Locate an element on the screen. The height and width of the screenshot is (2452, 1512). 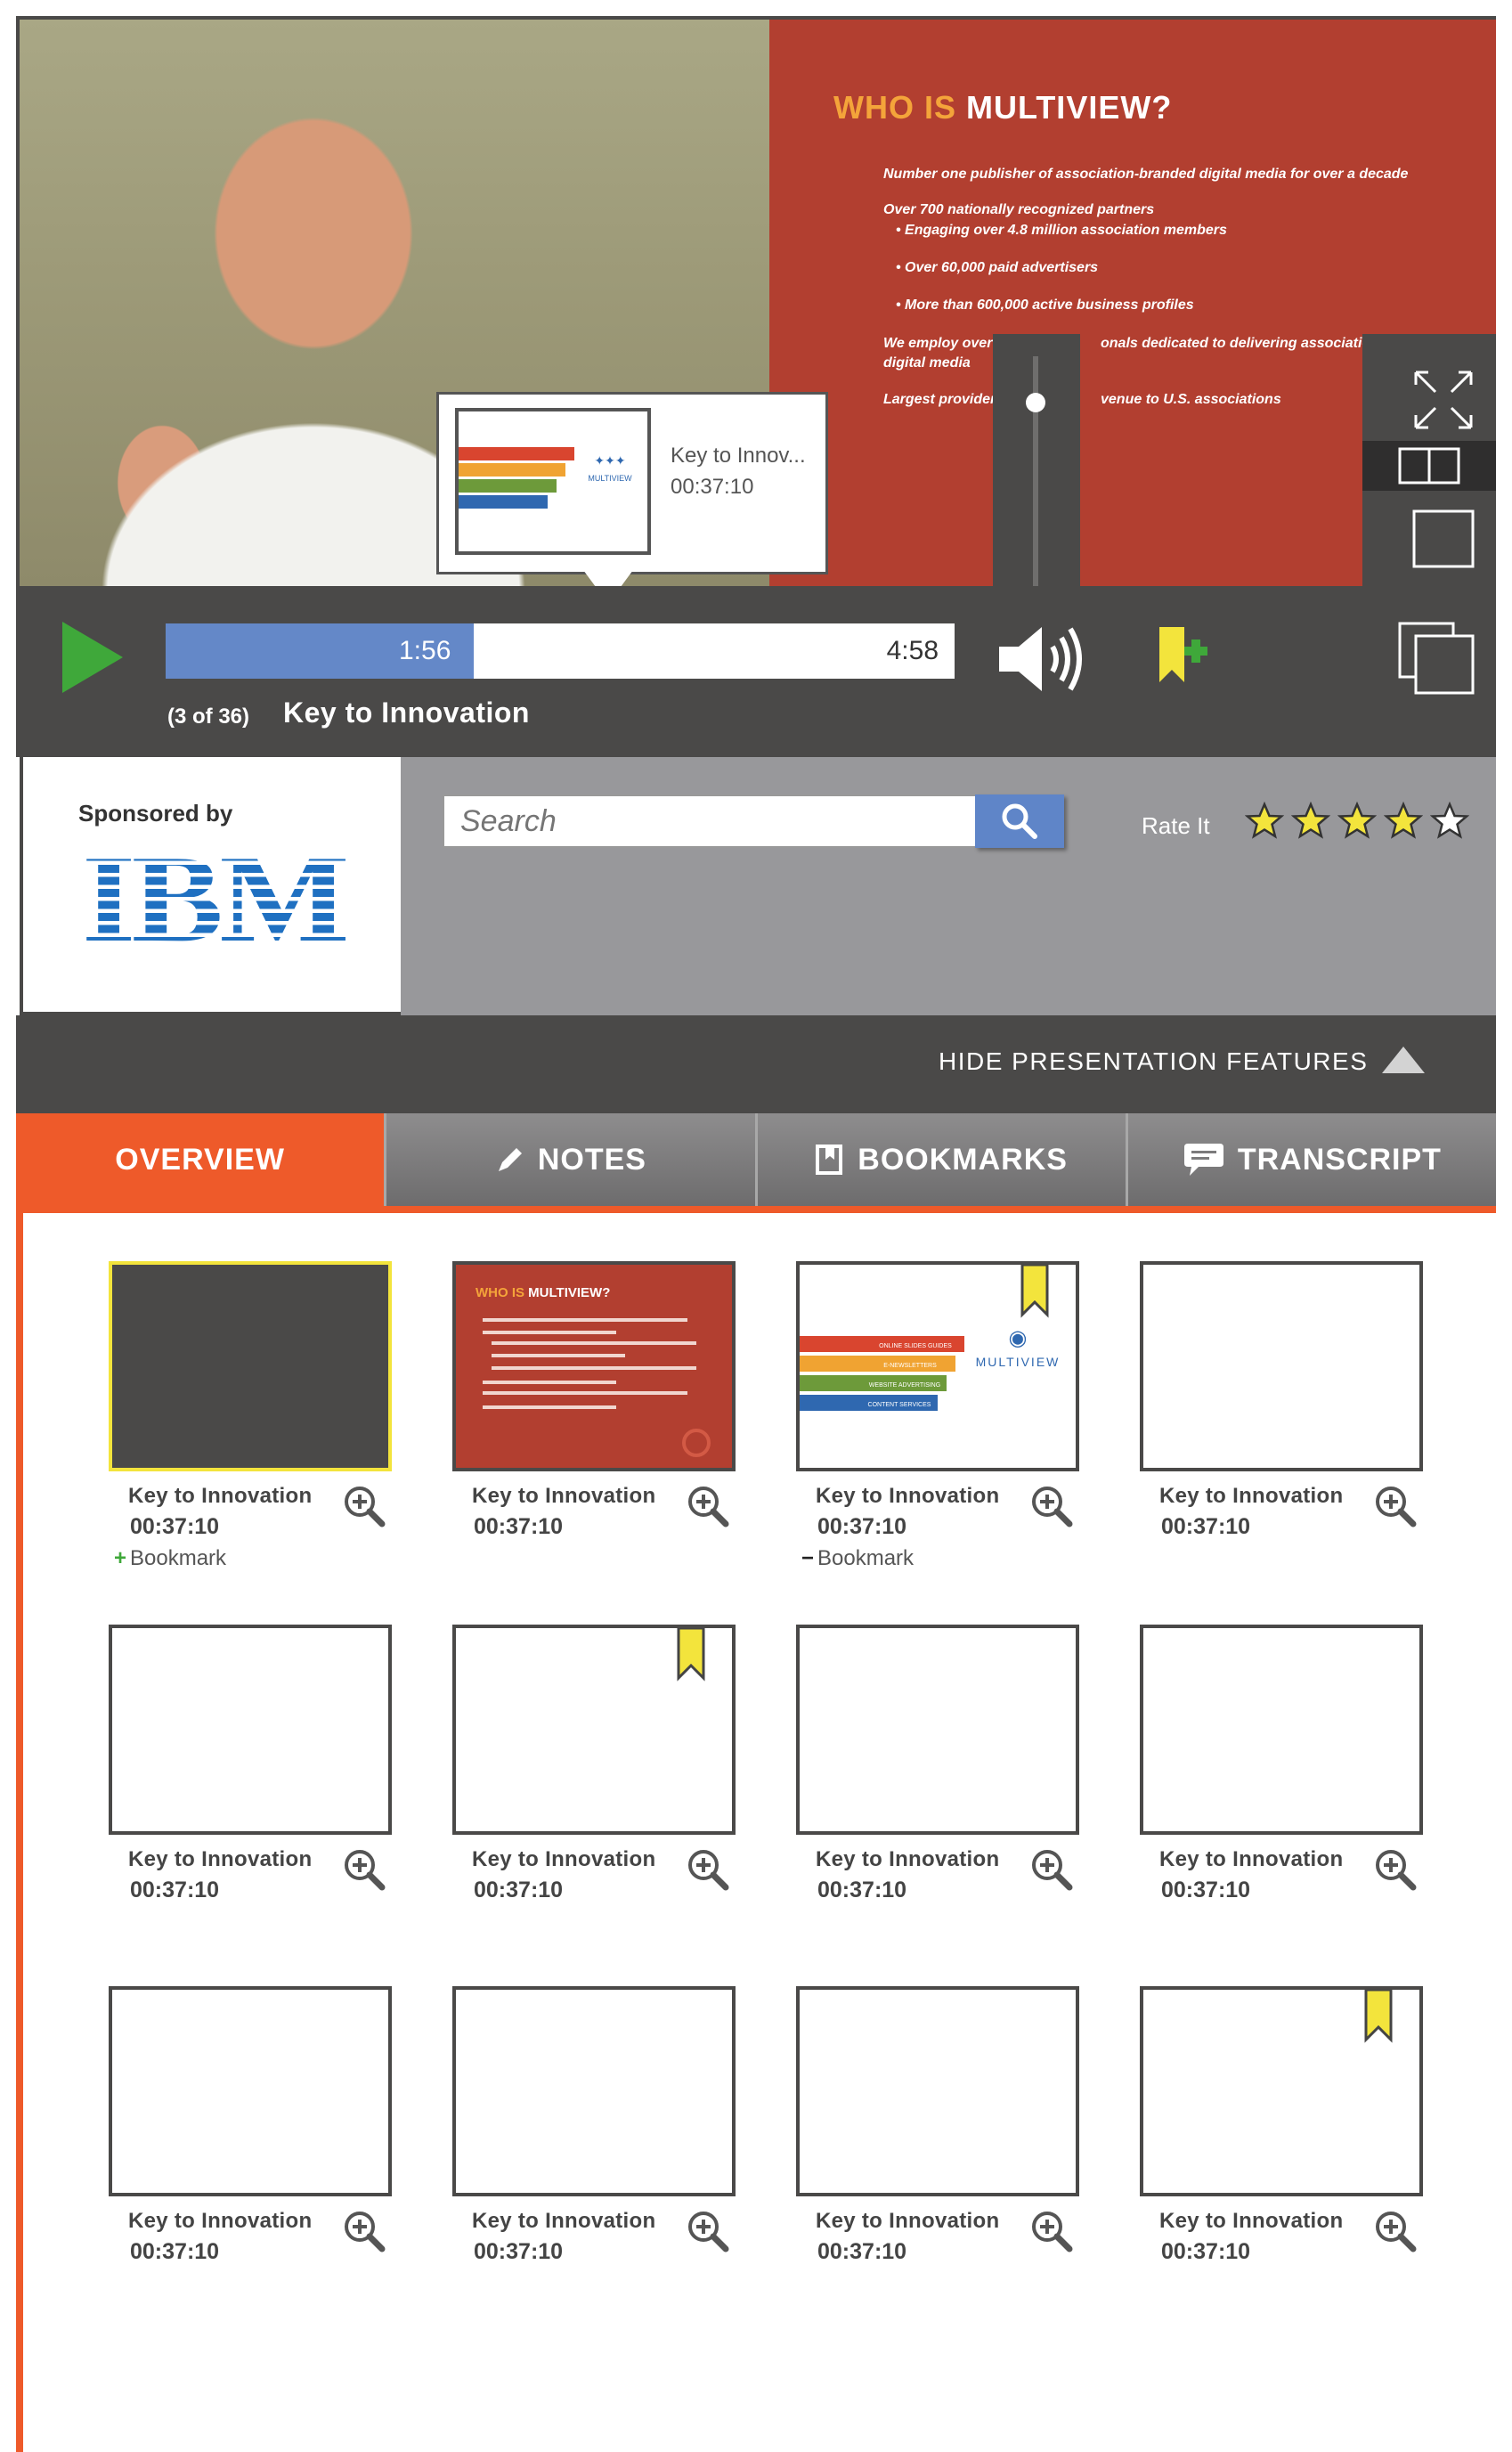
hide-features-link: HIDE PRESENTATION FEATURES is located at coordinates (1153, 1061).